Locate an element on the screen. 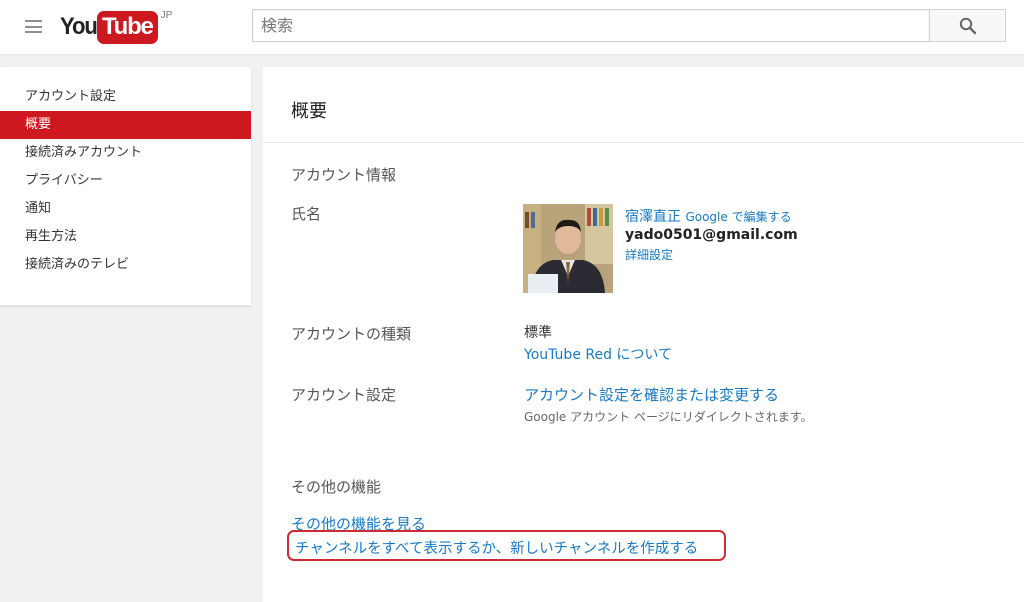  edit-in-google-link: Google で編集する is located at coordinates (738, 217).